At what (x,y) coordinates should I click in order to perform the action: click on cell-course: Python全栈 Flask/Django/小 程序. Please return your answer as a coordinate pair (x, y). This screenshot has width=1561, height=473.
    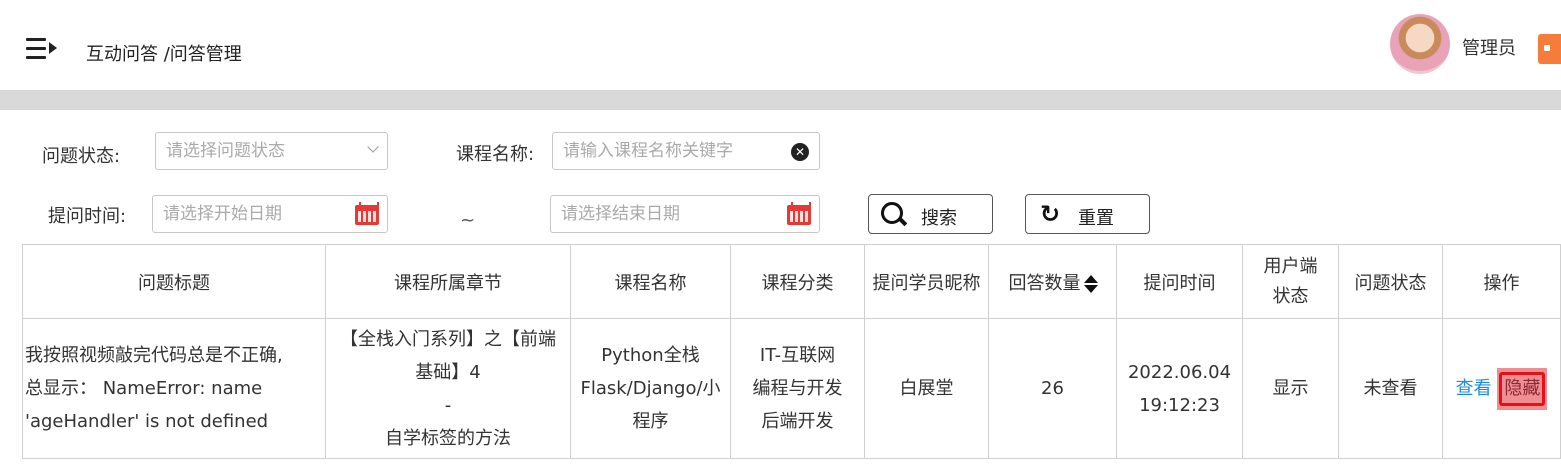
    Looking at the image, I should click on (650, 388).